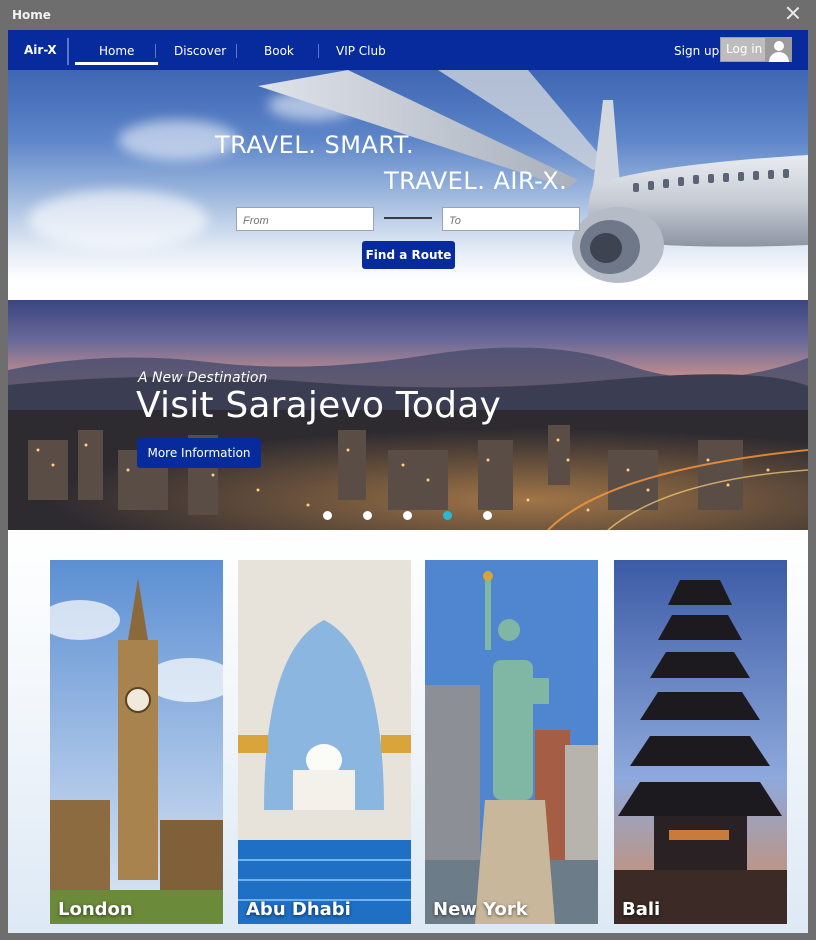  I want to click on destination-label: London, so click(95, 909).